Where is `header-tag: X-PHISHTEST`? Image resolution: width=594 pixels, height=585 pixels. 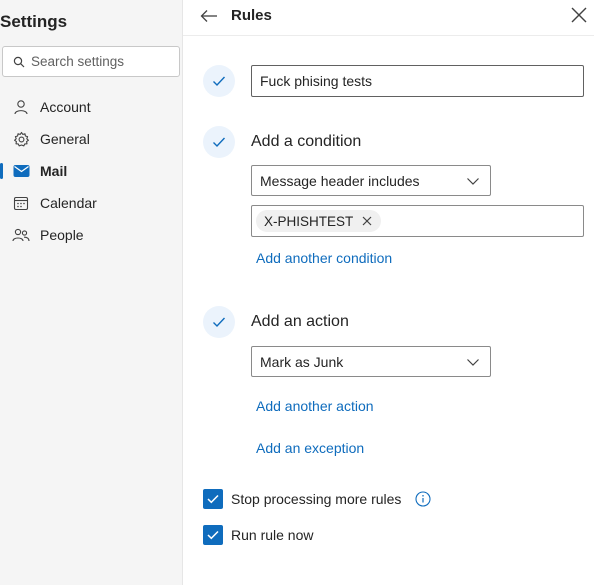 header-tag: X-PHISHTEST is located at coordinates (319, 221).